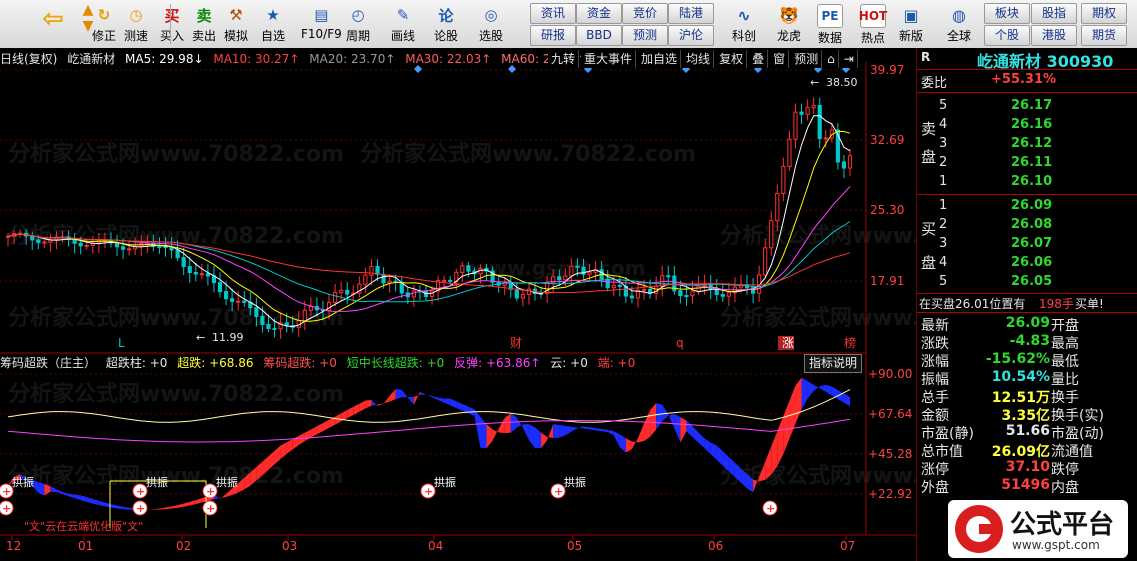 The height and width of the screenshot is (561, 1137). I want to click on toolbar-button-kc-chart: ∿ 科创, so click(744, 24).